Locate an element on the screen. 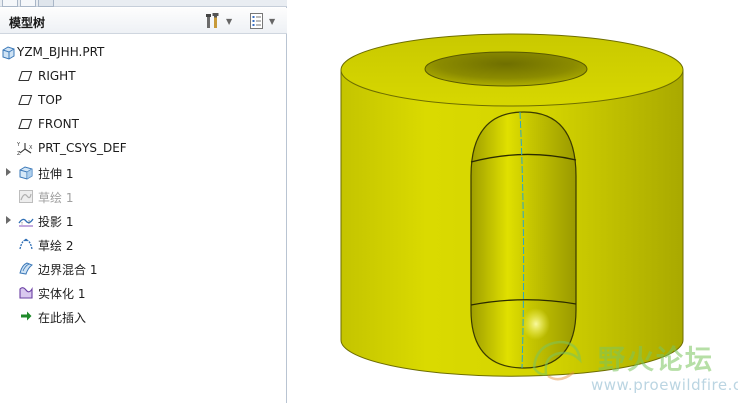  tree-item-label: 实体化 1 is located at coordinates (62, 294).